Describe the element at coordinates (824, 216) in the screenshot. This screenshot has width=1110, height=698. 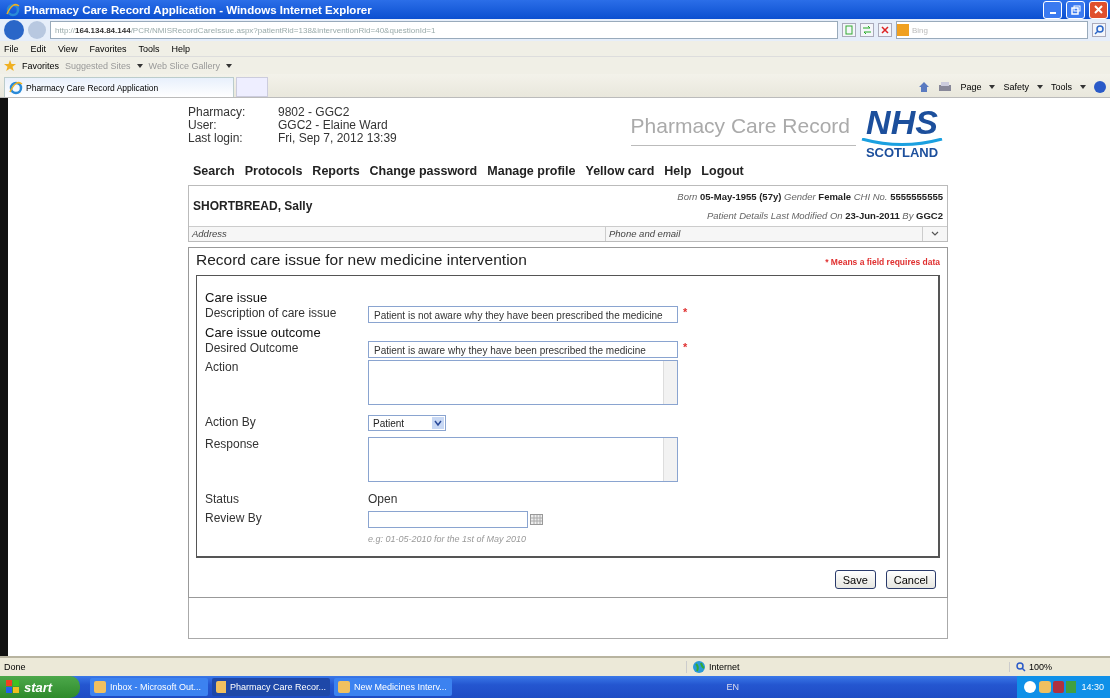
I see `modified-info: Patient Details Last Modified On 23-Jun-2011 By GGC2` at that location.